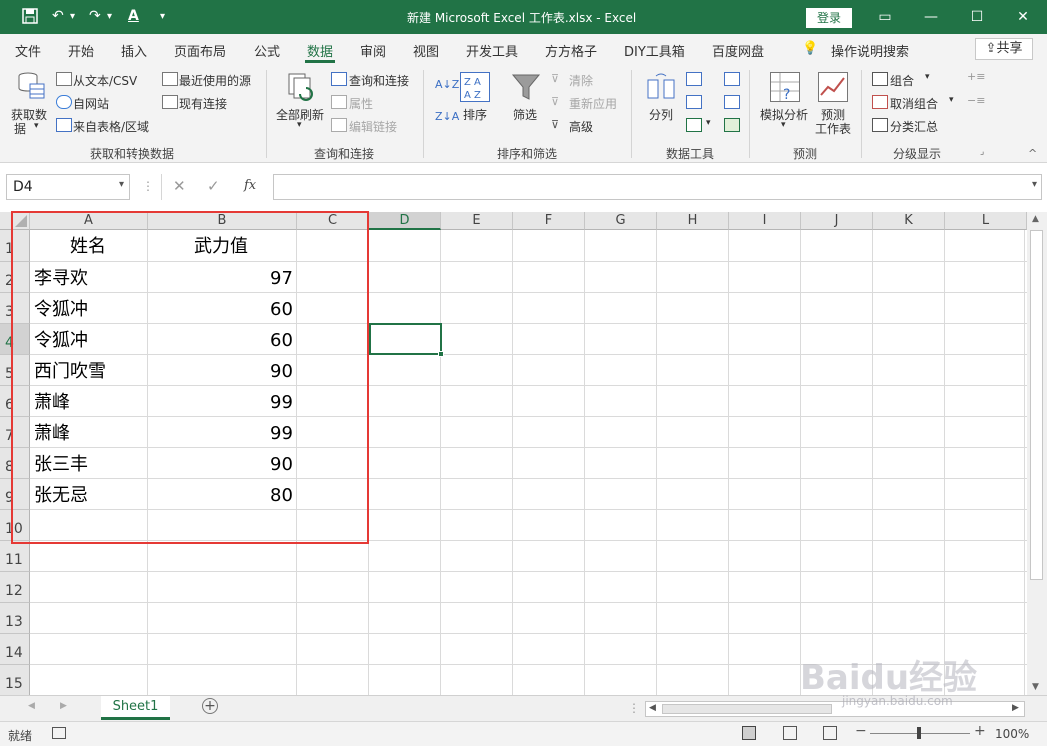  What do you see at coordinates (919, 733) in the screenshot?
I see `zoom-slider-thumb` at bounding box center [919, 733].